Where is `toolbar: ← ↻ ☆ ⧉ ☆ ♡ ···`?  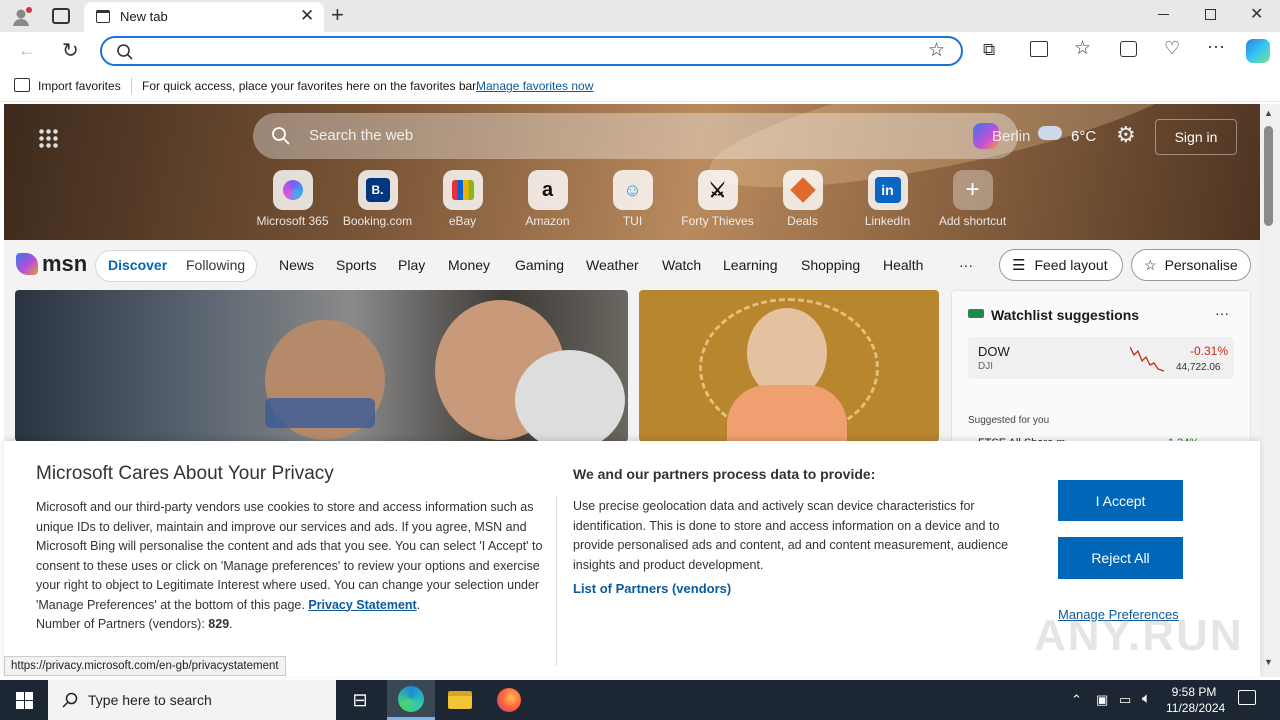
toolbar: ← ↻ ☆ ⧉ ☆ ♡ ··· is located at coordinates (640, 51).